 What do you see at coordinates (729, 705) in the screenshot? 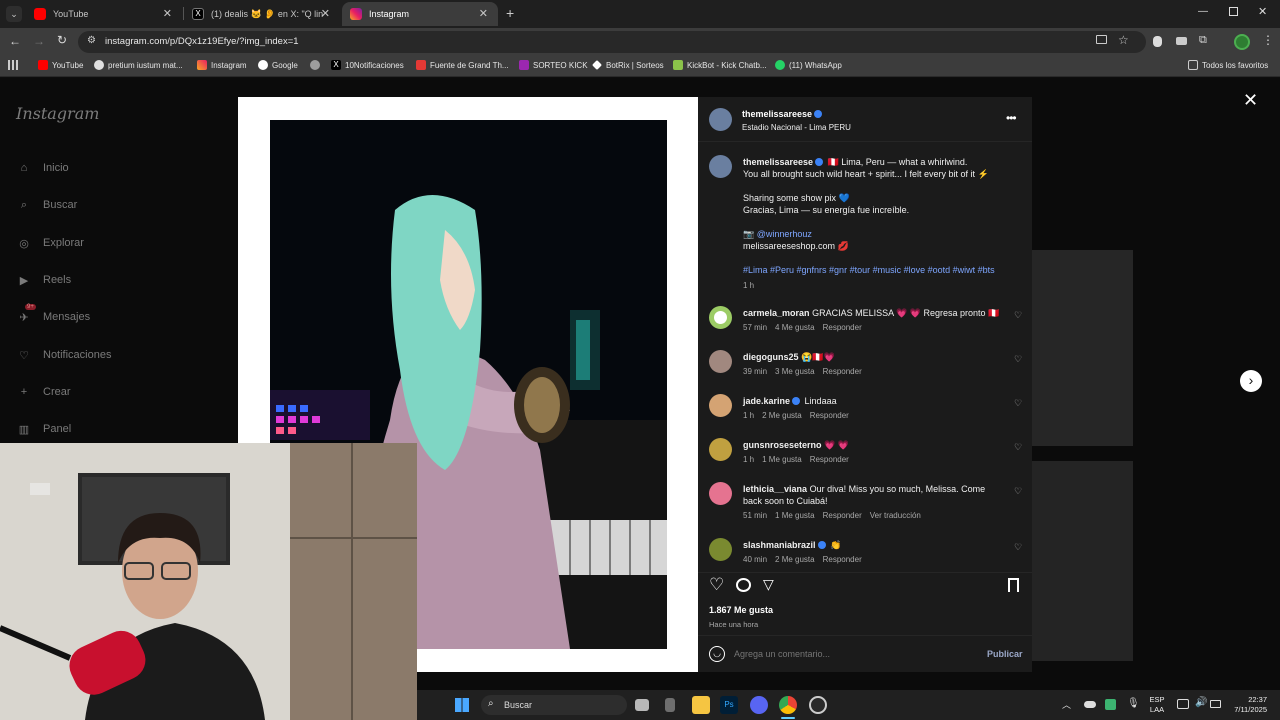
I see `photoshop-icon: Ps` at bounding box center [729, 705].